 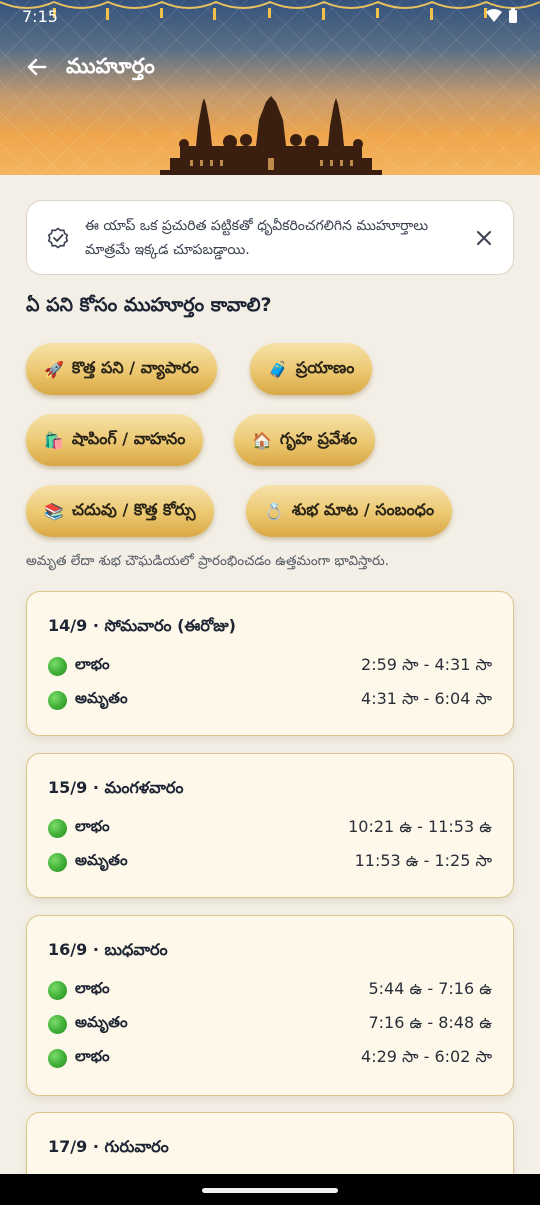 I want to click on chip-house-warming: 🏠 గృహ ప్రవేశం, so click(x=305, y=440).